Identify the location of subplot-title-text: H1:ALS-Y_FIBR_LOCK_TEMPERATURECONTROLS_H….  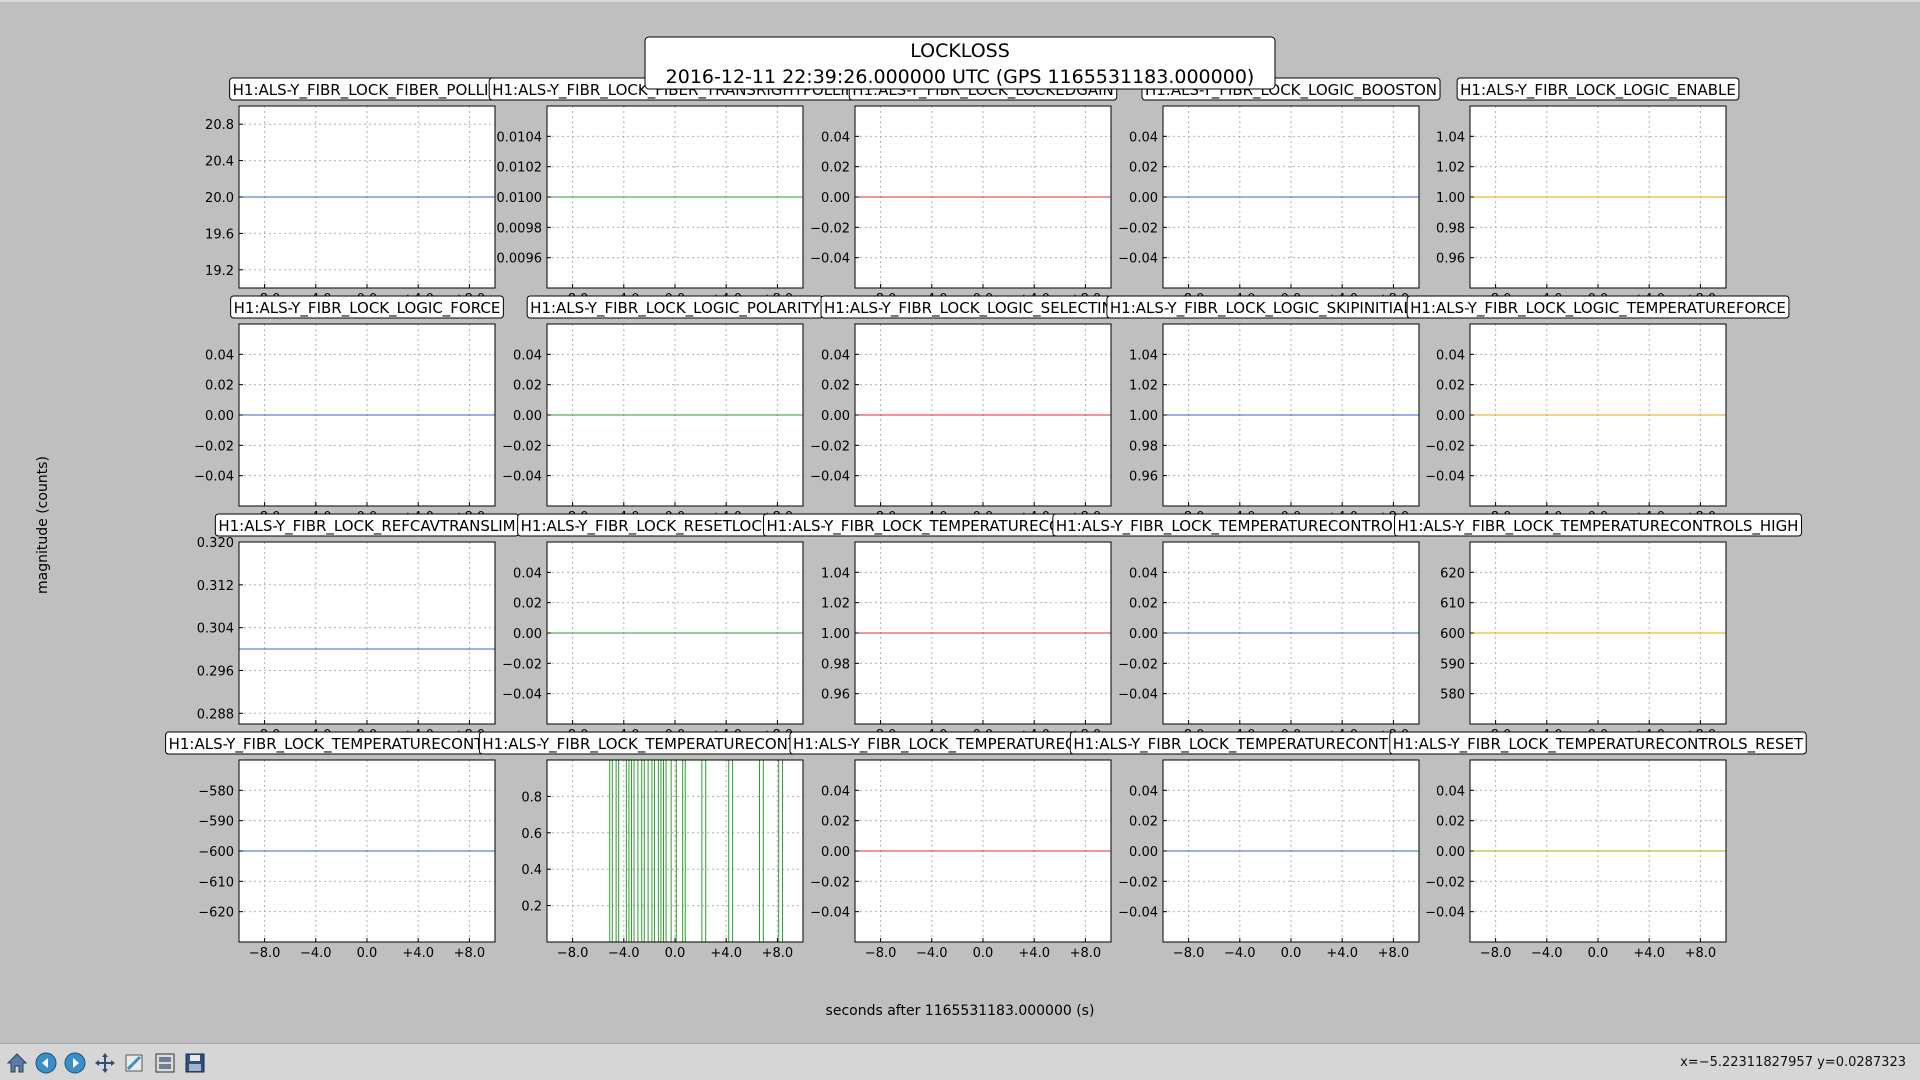
(1598, 526).